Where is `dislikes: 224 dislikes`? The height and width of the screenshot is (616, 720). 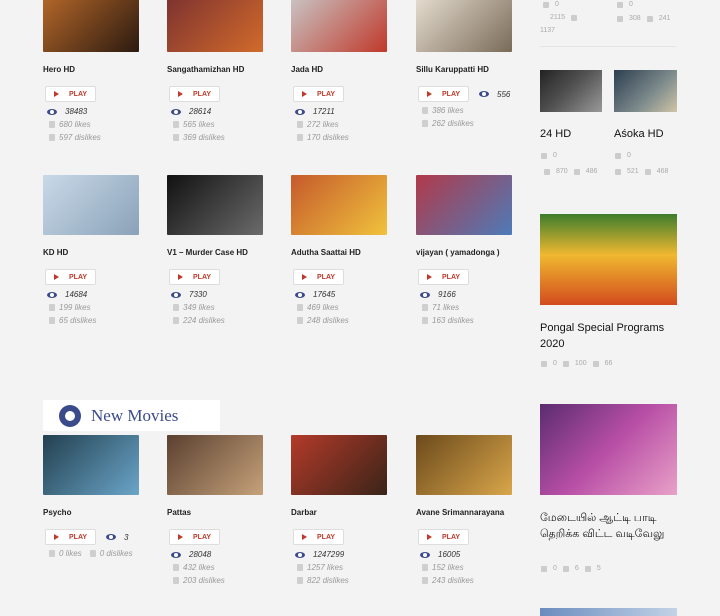 dislikes: 224 dislikes is located at coordinates (218, 320).